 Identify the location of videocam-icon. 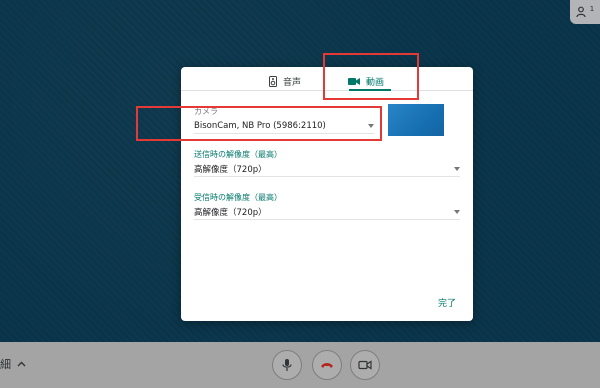
(354, 81).